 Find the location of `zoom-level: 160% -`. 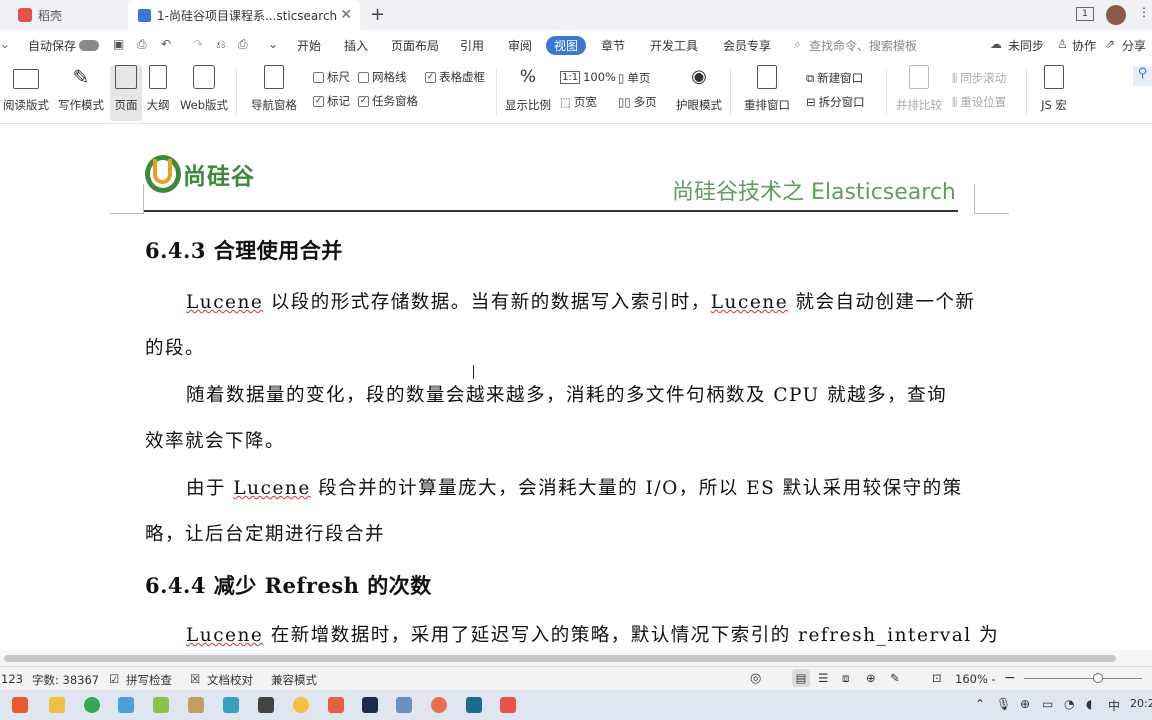

zoom-level: 160% - is located at coordinates (975, 679).